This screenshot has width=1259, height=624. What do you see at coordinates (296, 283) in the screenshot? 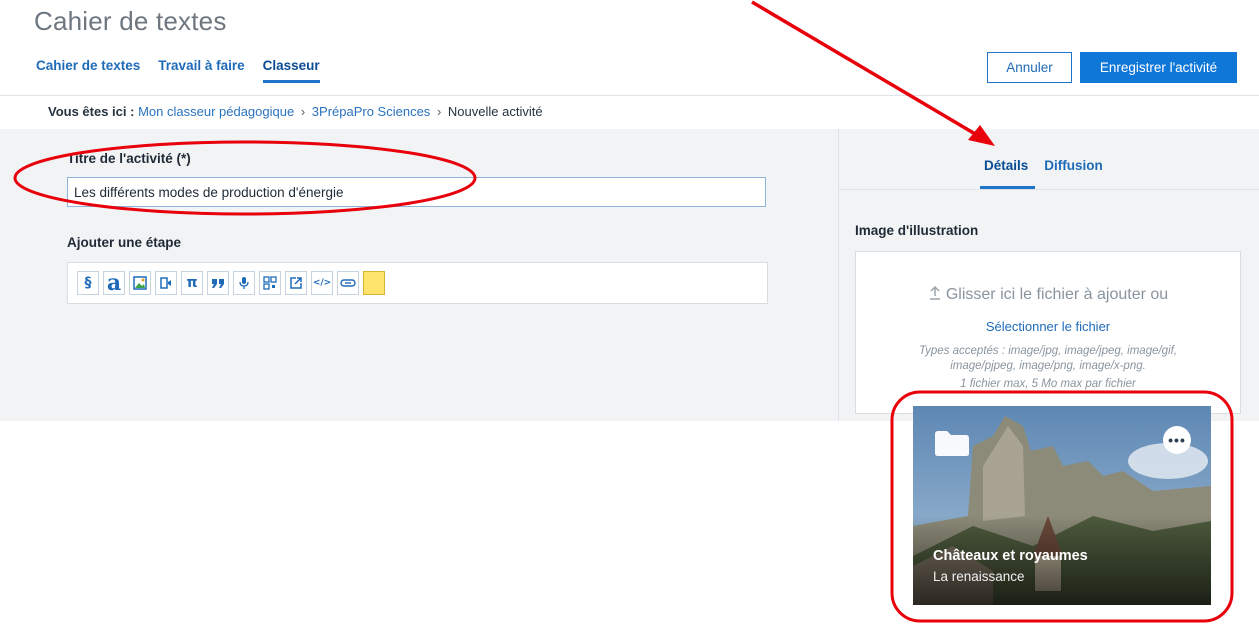
I see `external-link-icon` at bounding box center [296, 283].